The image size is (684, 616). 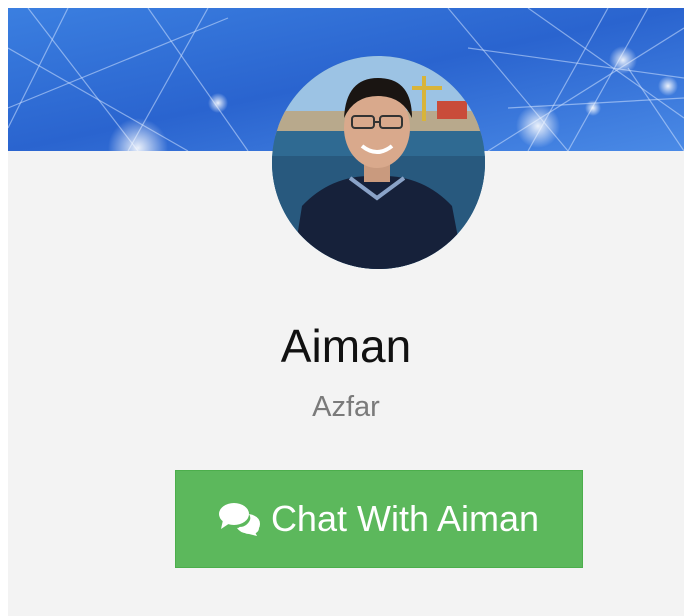 What do you see at coordinates (346, 346) in the screenshot?
I see `profile-first-name: Aiman` at bounding box center [346, 346].